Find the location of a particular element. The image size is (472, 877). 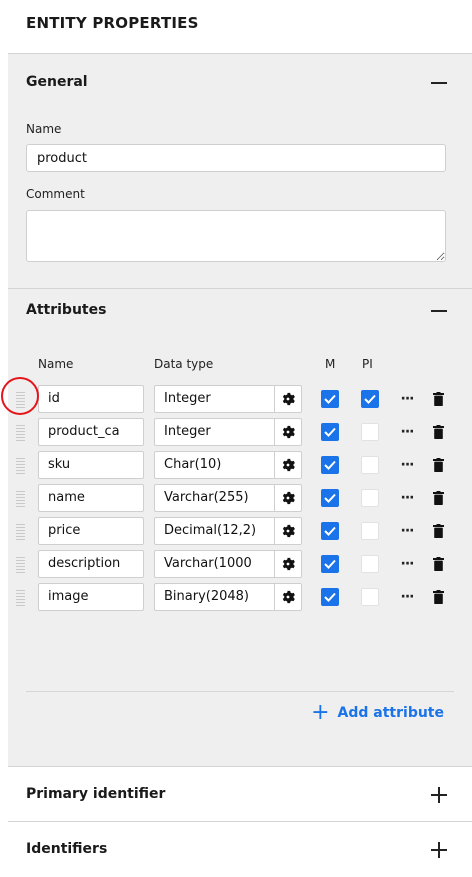

column-header-data-type: Data type is located at coordinates (184, 364).